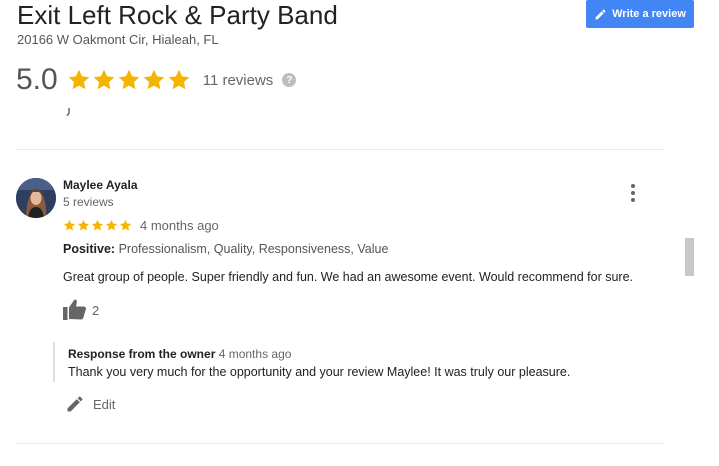 This screenshot has width=719, height=466. Describe the element at coordinates (37, 79) in the screenshot. I see `rating-score: 5.0` at that location.